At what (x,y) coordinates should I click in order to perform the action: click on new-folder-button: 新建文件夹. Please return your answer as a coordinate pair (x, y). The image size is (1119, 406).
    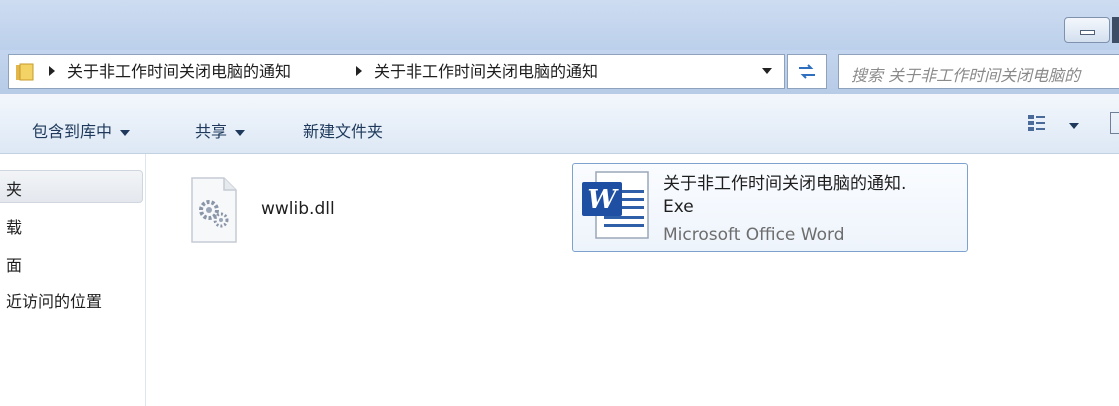
    Looking at the image, I should click on (343, 130).